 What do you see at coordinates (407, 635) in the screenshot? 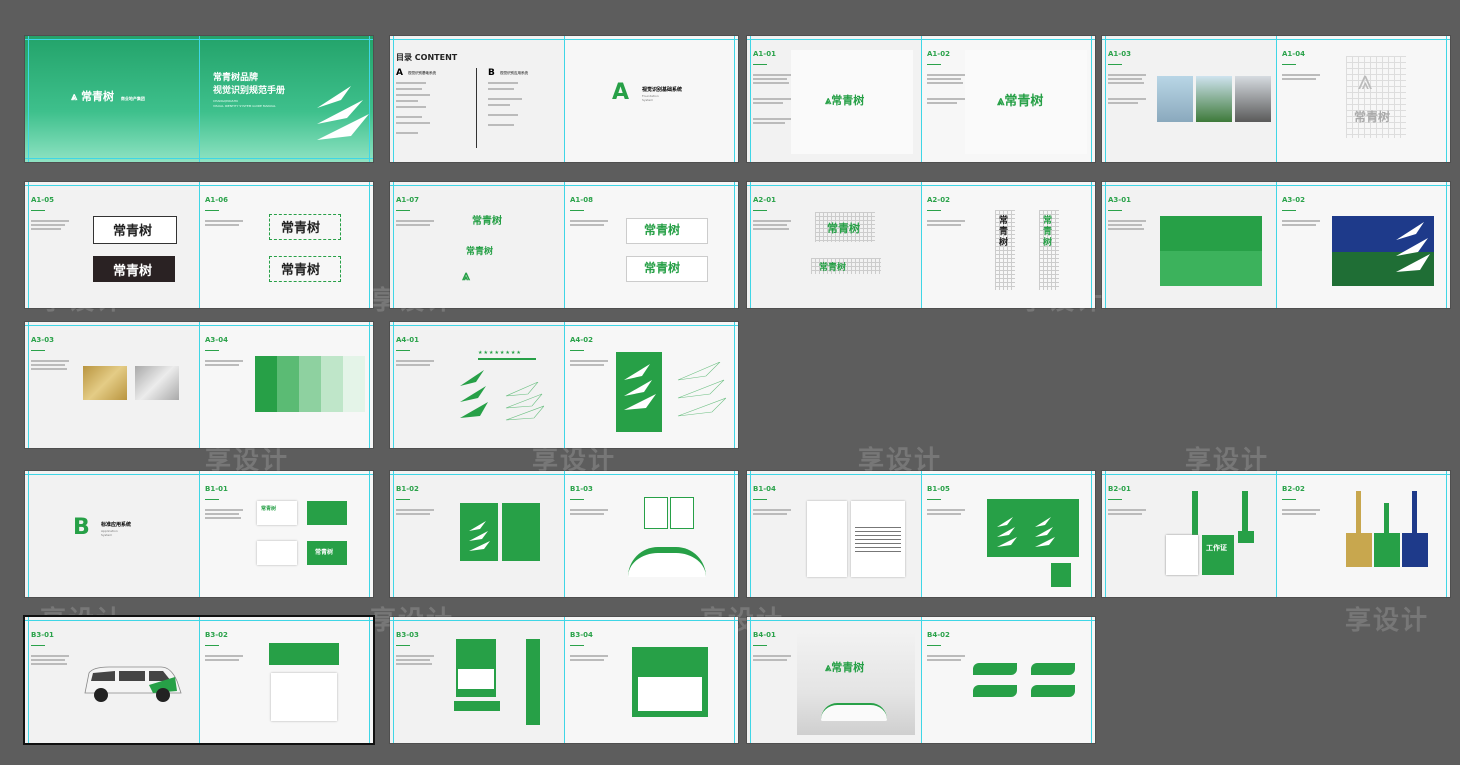
I see `page-code: B3-03` at bounding box center [407, 635].